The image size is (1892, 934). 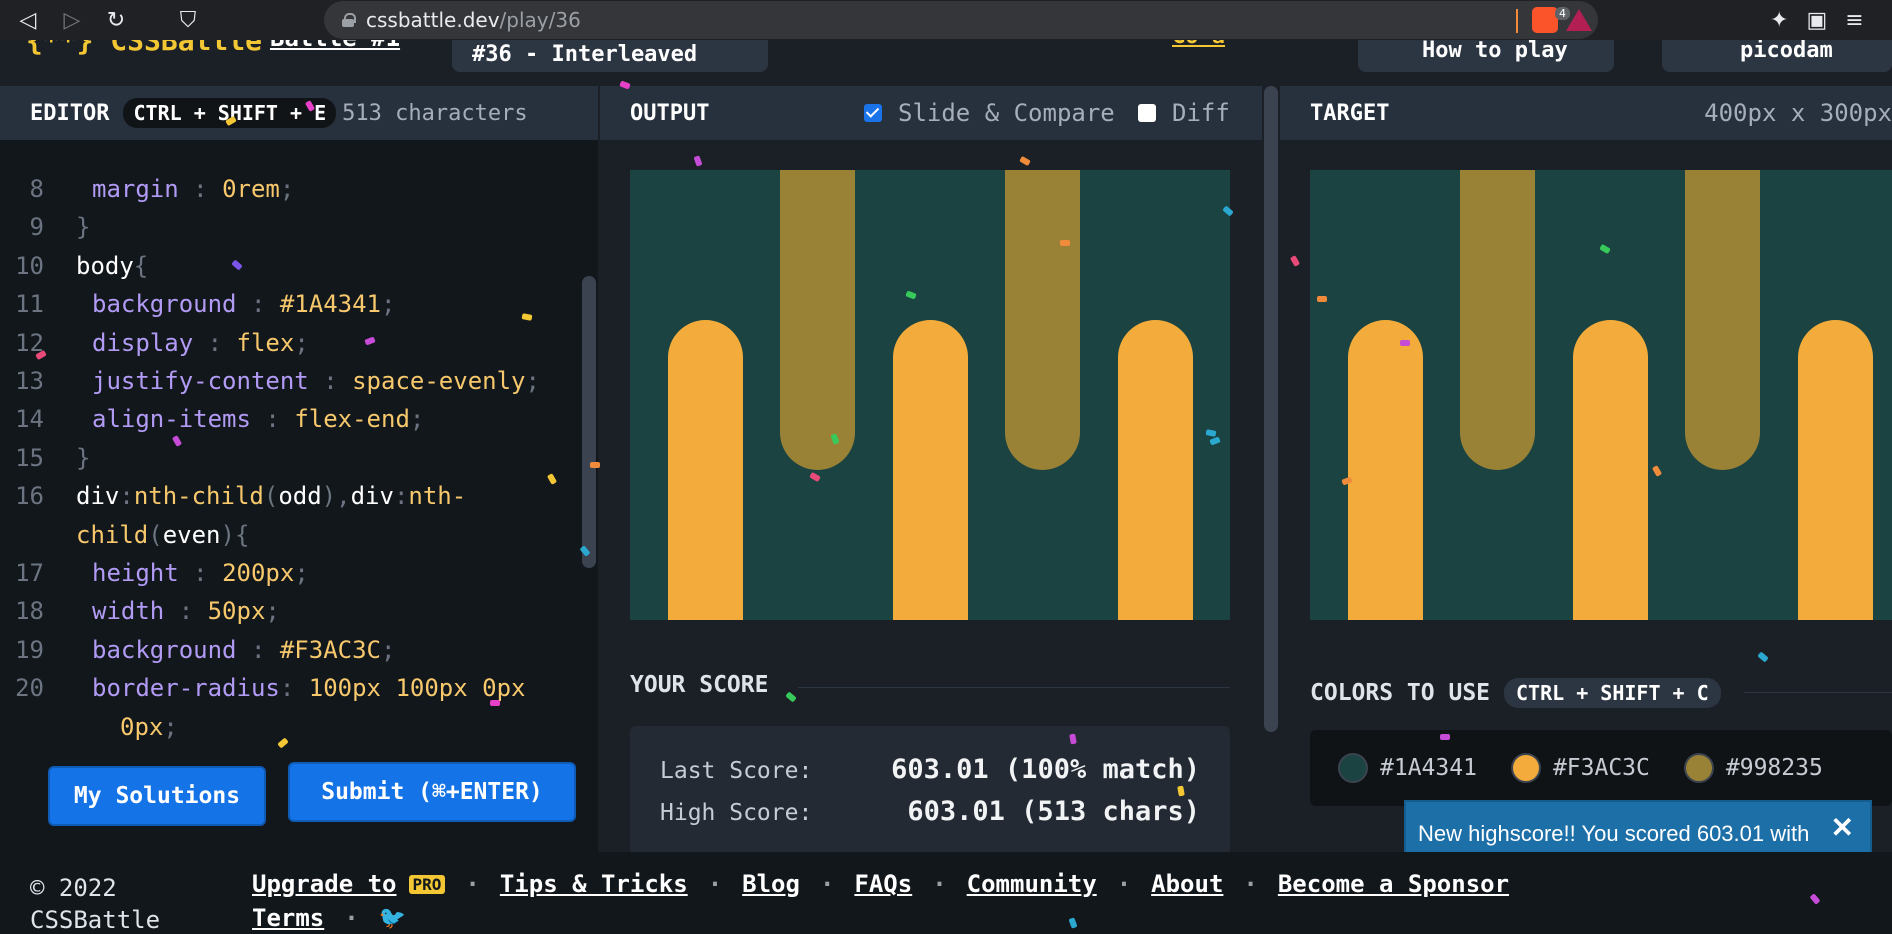 What do you see at coordinates (143, 342) in the screenshot?
I see `token: display` at bounding box center [143, 342].